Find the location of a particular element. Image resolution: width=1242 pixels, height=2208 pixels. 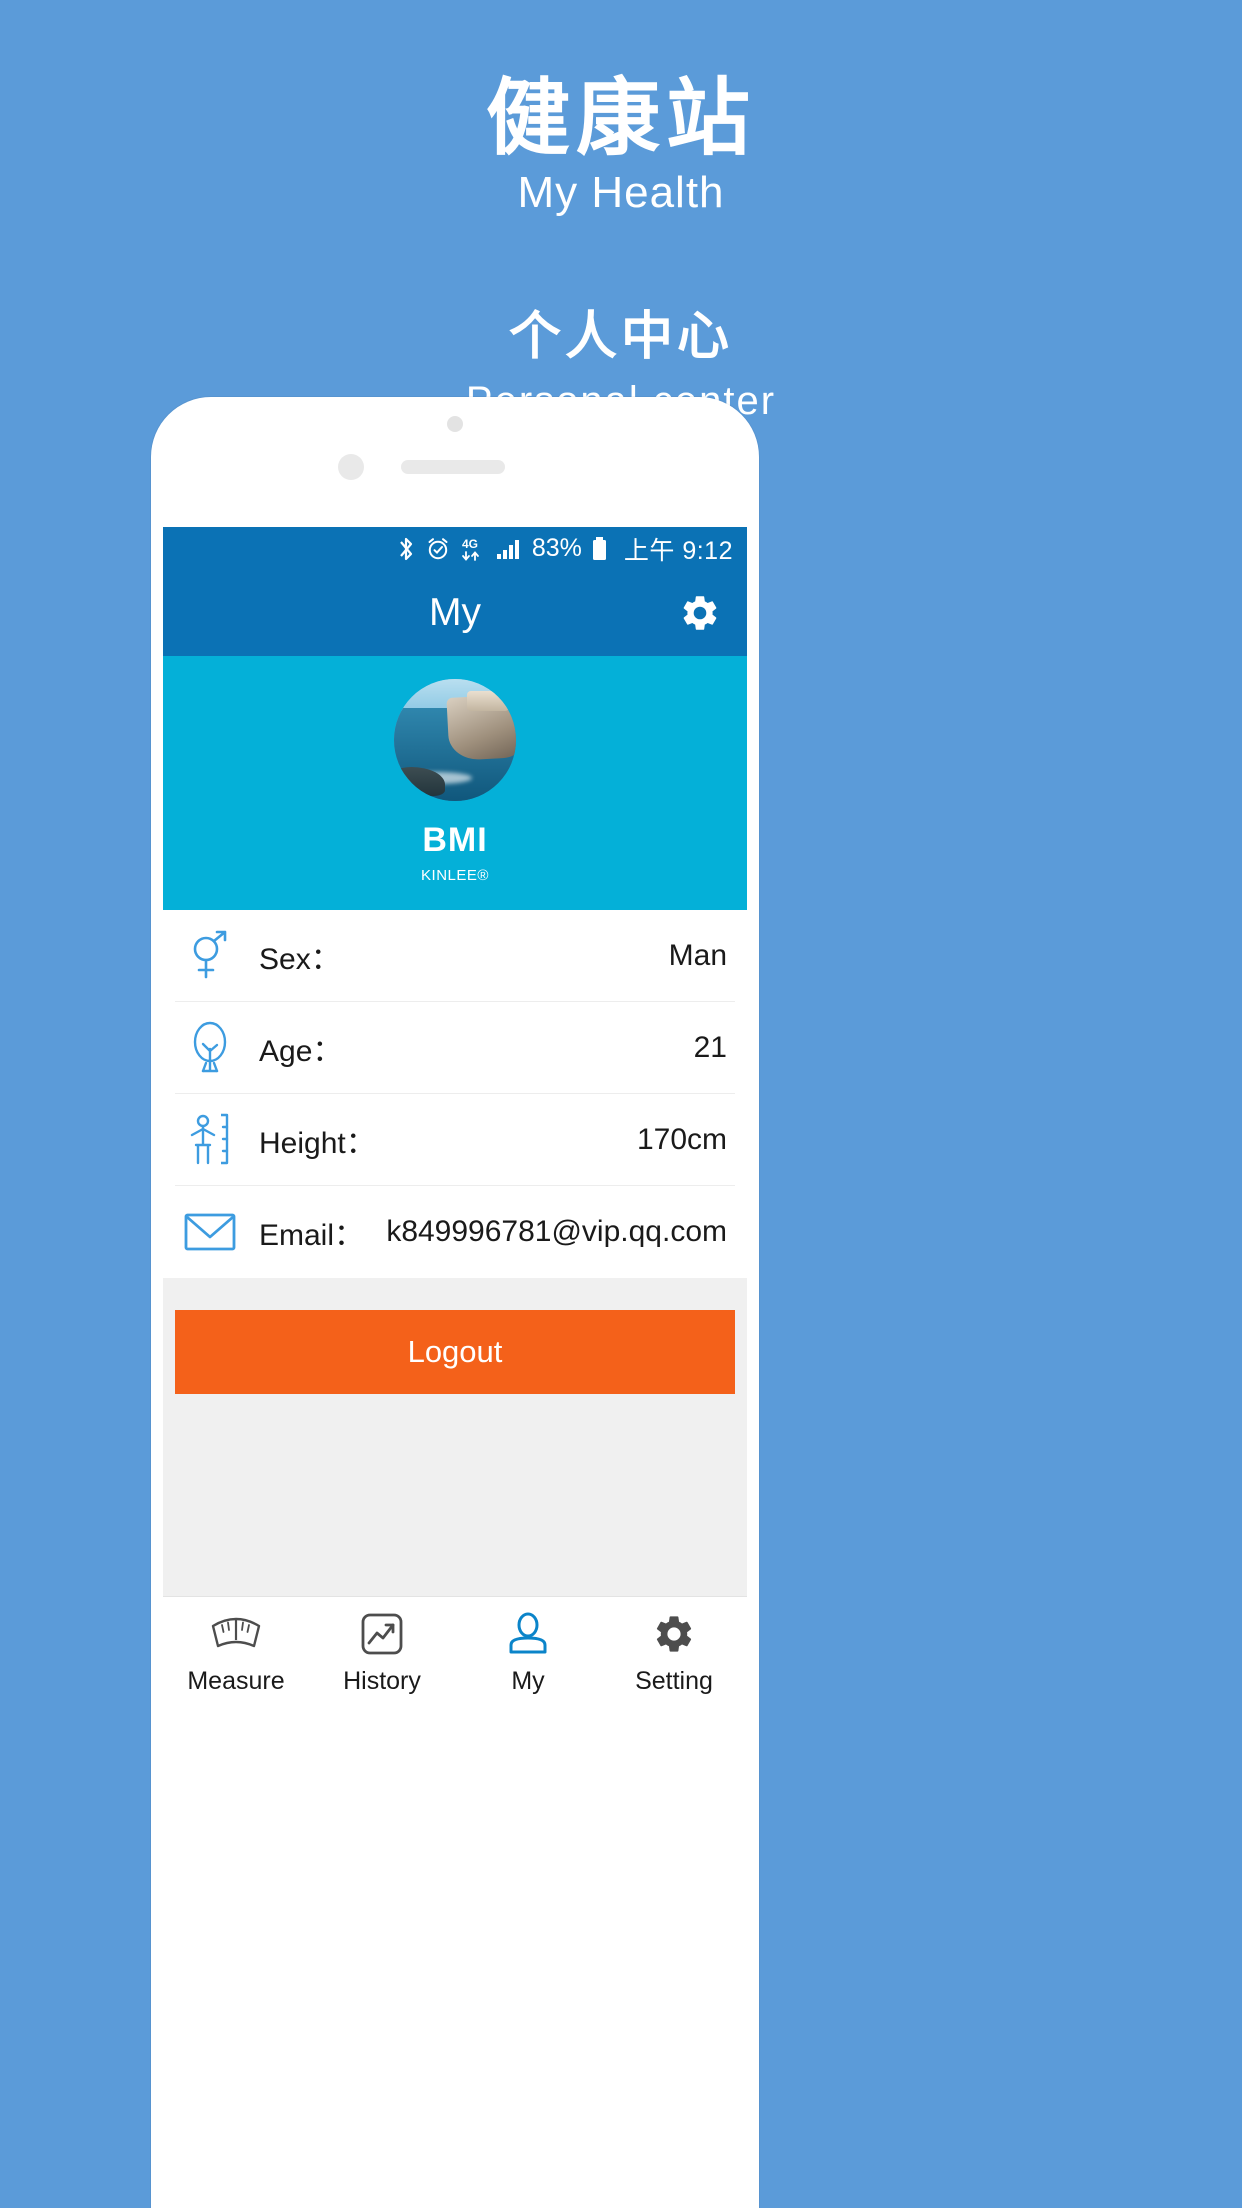

info-value-height: 170cm is located at coordinates (681, 1139).